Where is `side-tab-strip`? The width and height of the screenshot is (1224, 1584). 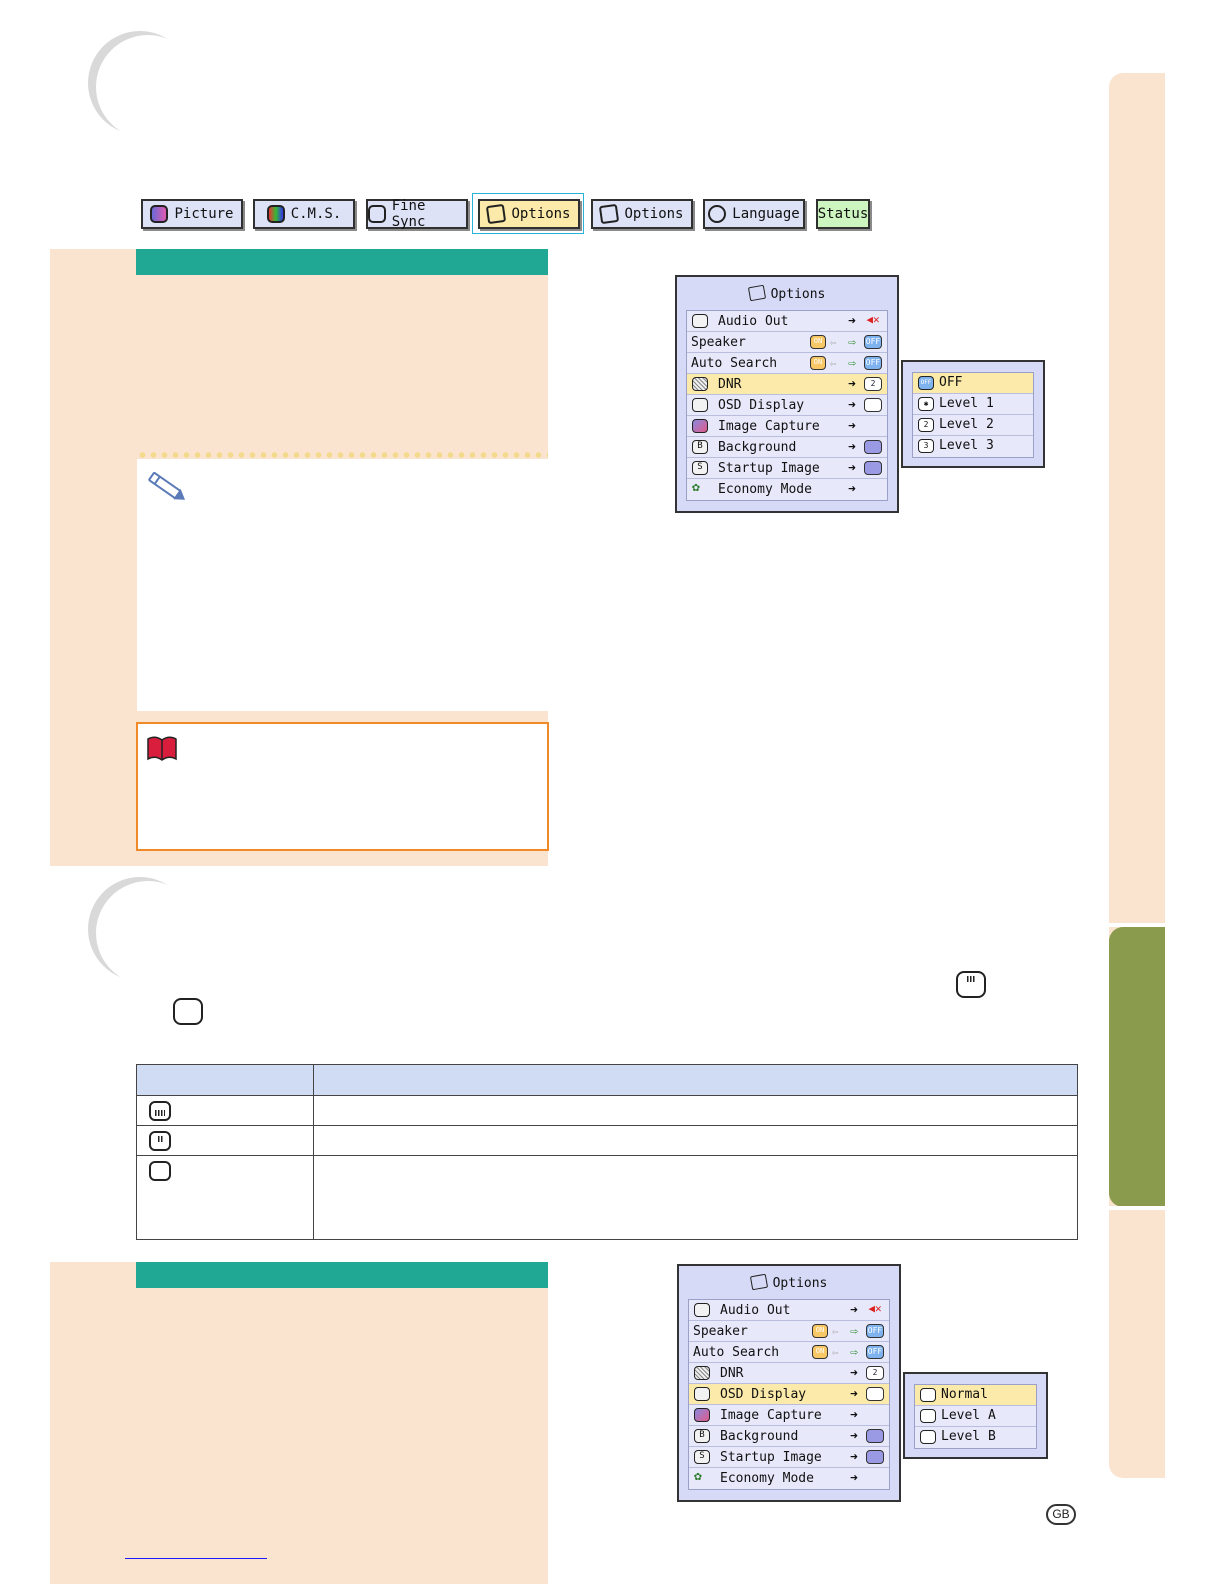
side-tab-strip is located at coordinates (1137, 775).